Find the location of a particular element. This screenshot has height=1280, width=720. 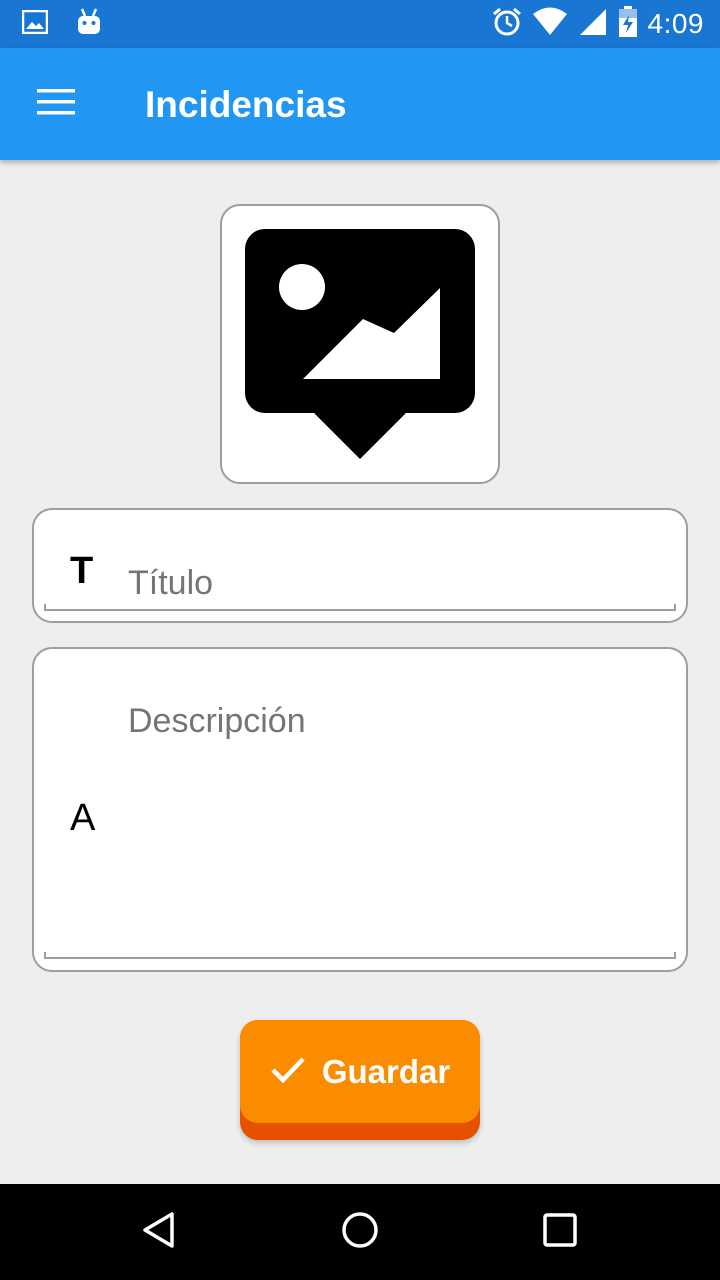

title-field: T is located at coordinates (360, 565).